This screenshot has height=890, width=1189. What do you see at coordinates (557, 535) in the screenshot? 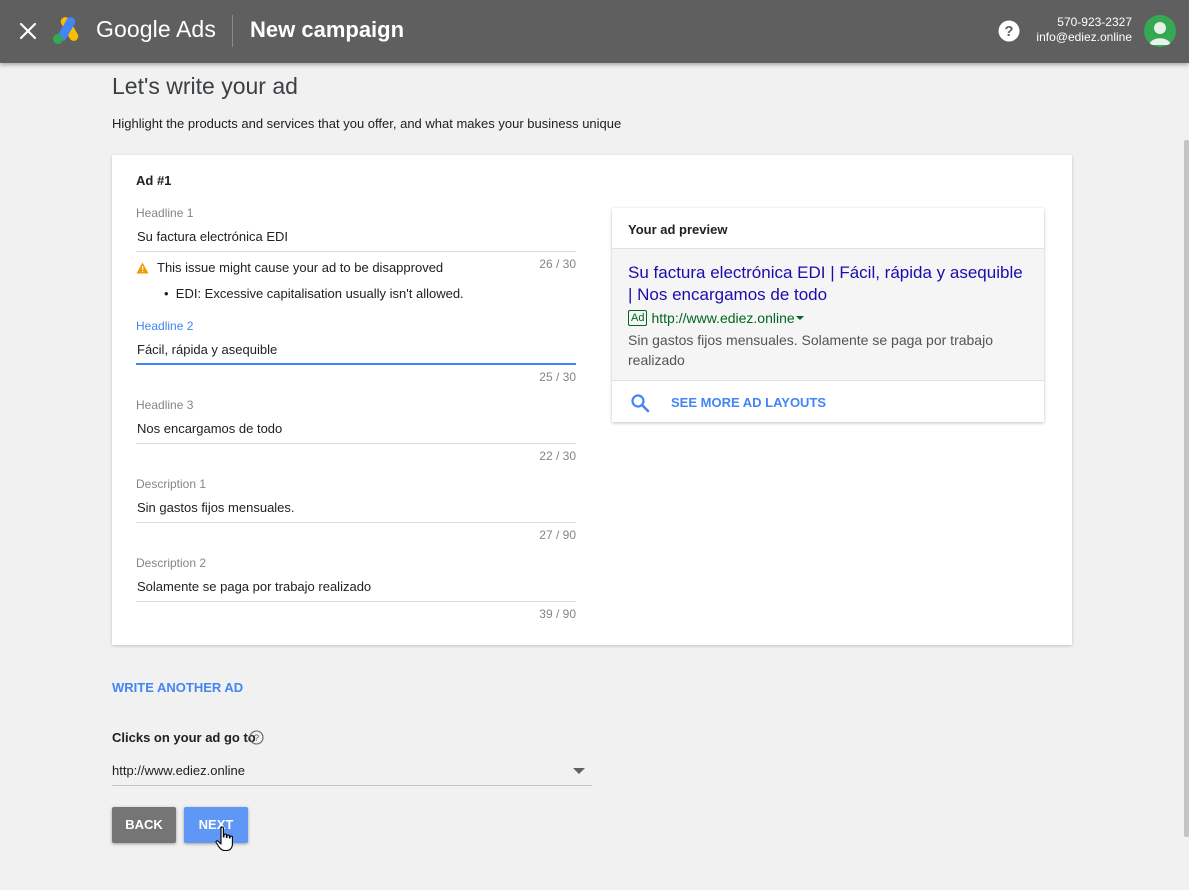
I see `char-count: 27 / 90` at bounding box center [557, 535].